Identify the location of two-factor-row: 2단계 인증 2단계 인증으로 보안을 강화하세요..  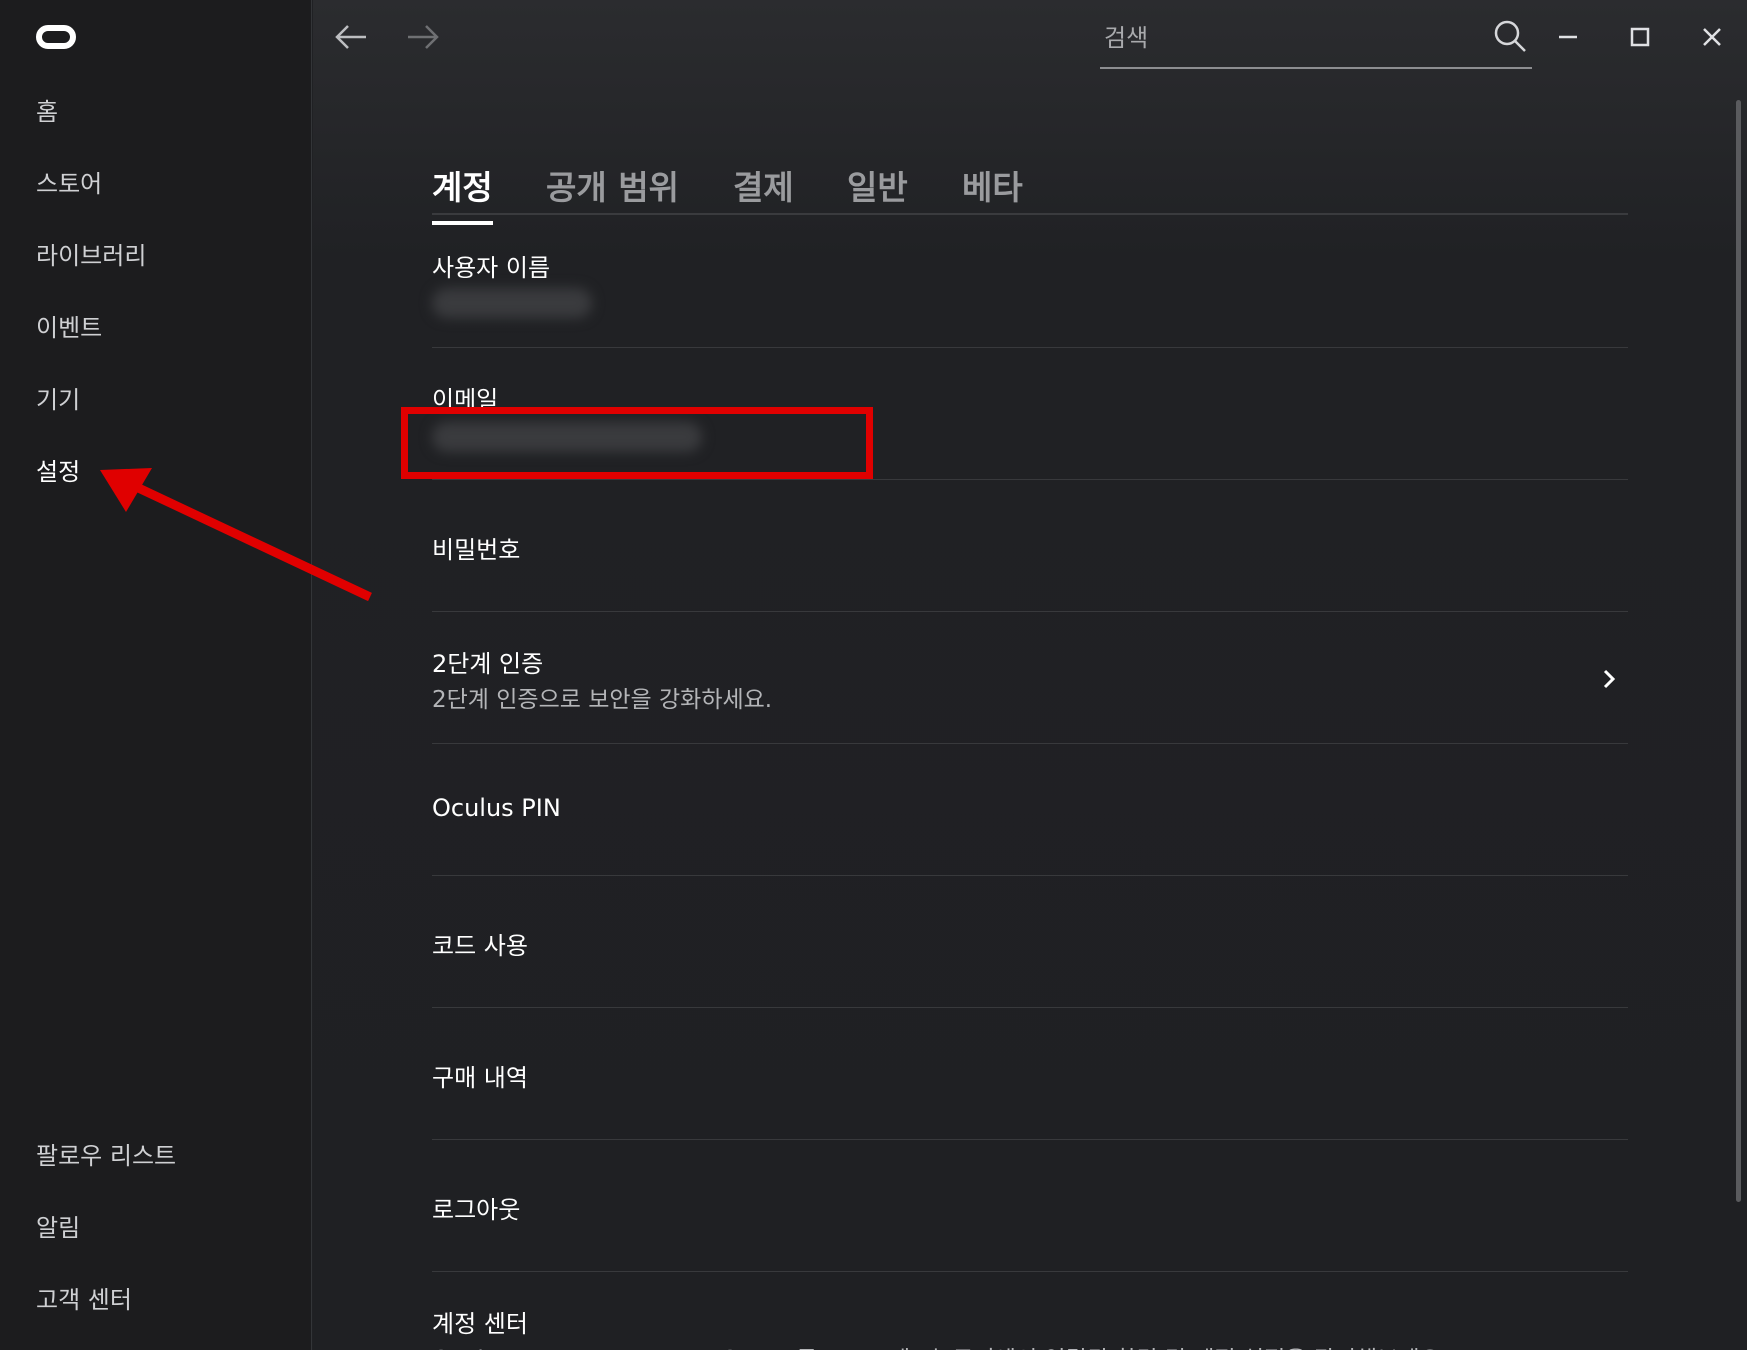
(1030, 678).